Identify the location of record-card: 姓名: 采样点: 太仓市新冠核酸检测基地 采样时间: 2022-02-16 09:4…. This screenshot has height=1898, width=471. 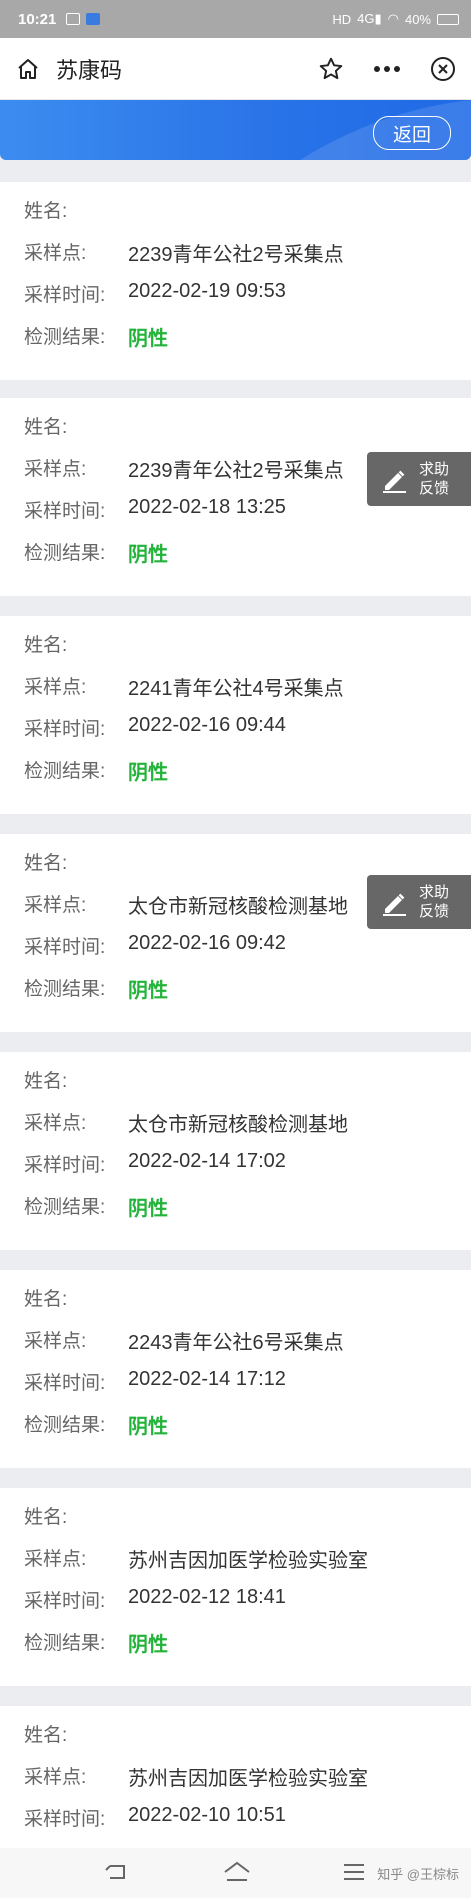
(235, 933).